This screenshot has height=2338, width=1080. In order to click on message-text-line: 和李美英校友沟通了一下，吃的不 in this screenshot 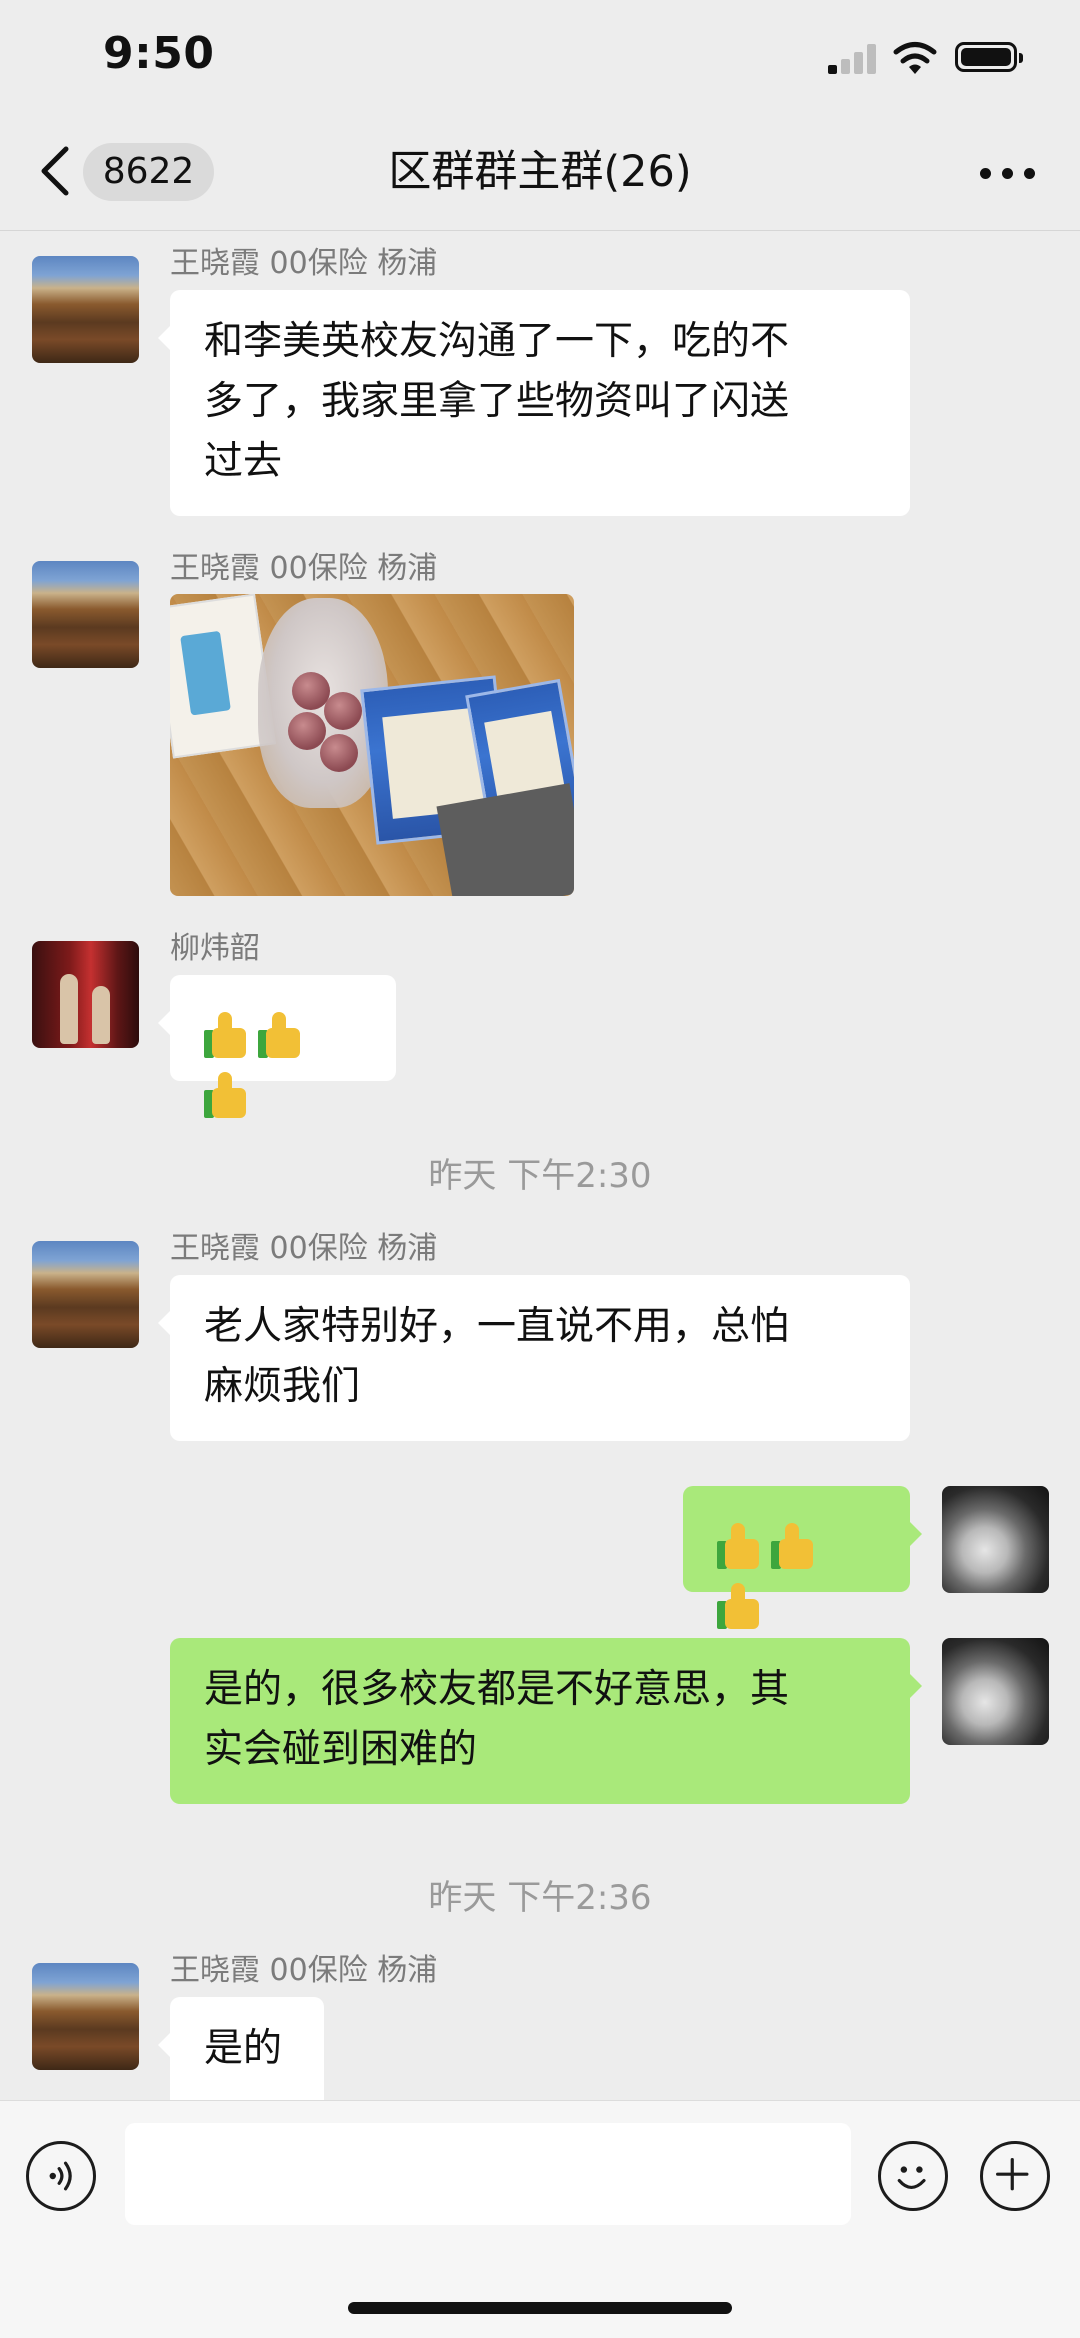, I will do `click(497, 341)`.